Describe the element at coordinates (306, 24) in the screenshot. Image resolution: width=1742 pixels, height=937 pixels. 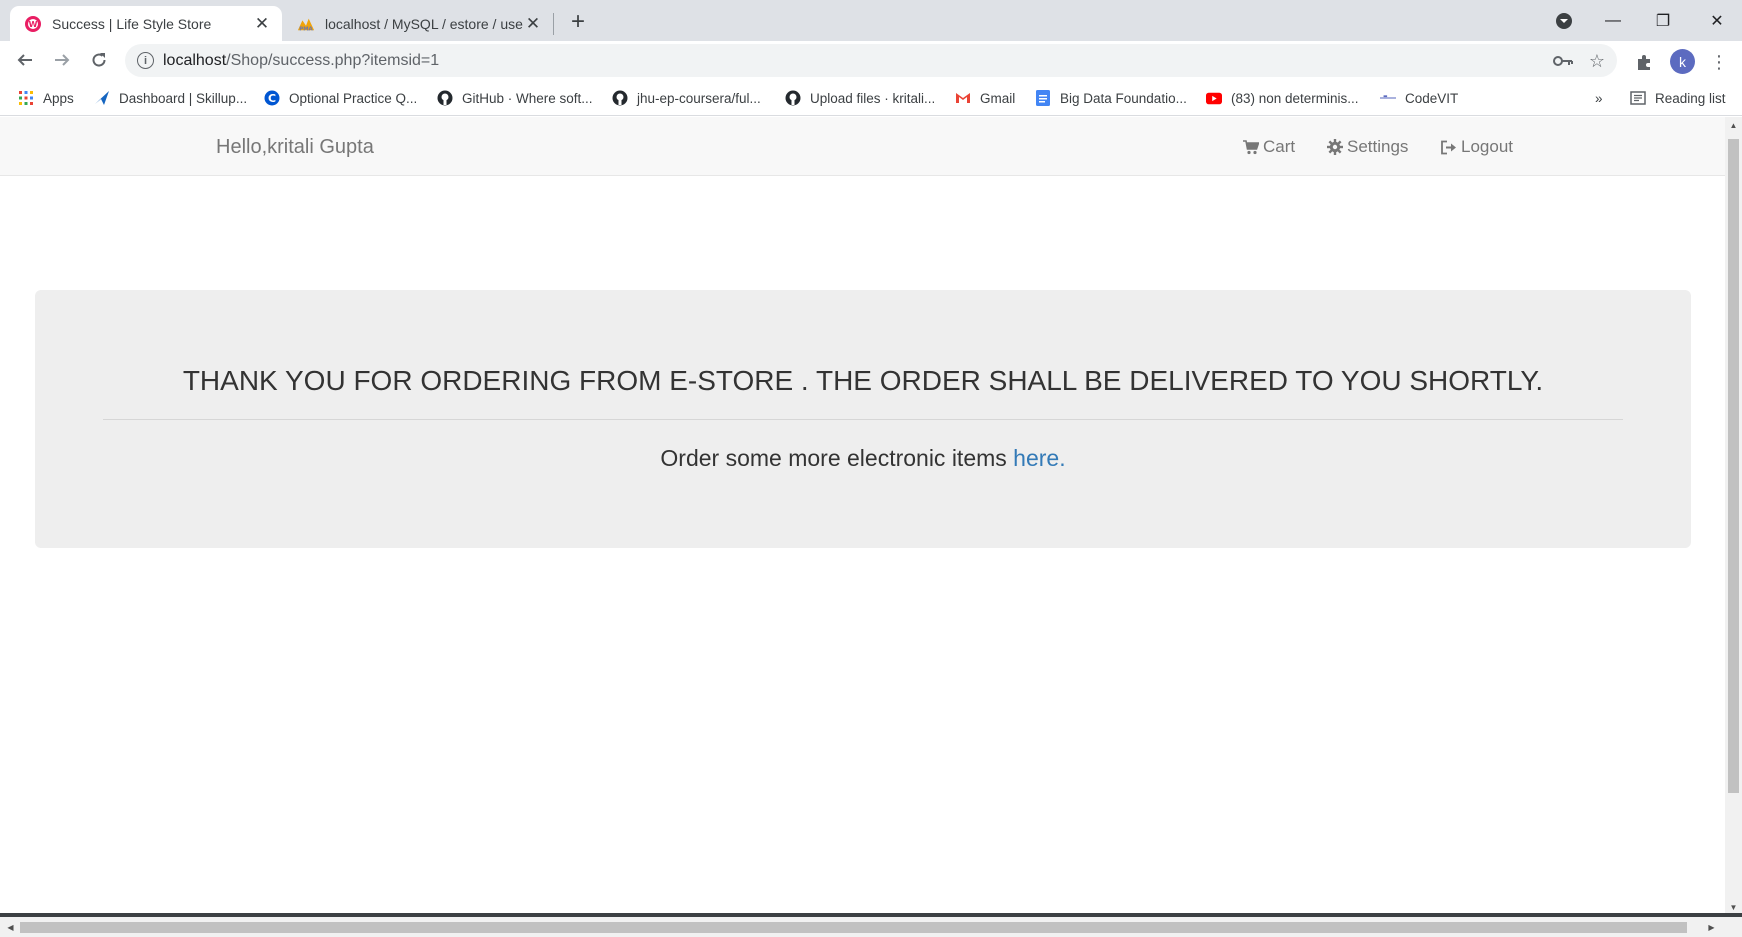
I see `phpmyadmin-favicon-icon: PMA` at that location.